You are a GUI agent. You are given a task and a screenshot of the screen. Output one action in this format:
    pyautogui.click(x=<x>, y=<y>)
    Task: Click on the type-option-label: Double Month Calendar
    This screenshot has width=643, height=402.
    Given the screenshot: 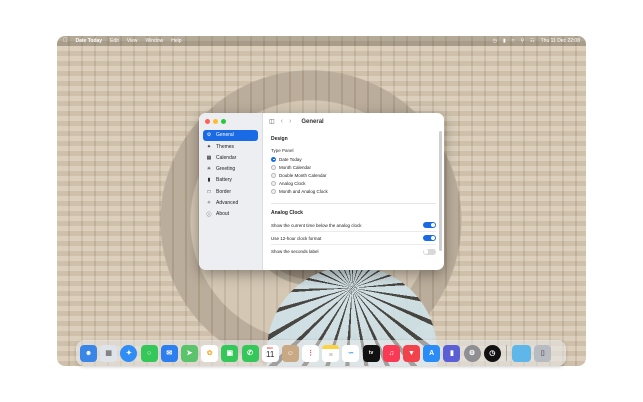 What is the action you would take?
    pyautogui.click(x=303, y=175)
    